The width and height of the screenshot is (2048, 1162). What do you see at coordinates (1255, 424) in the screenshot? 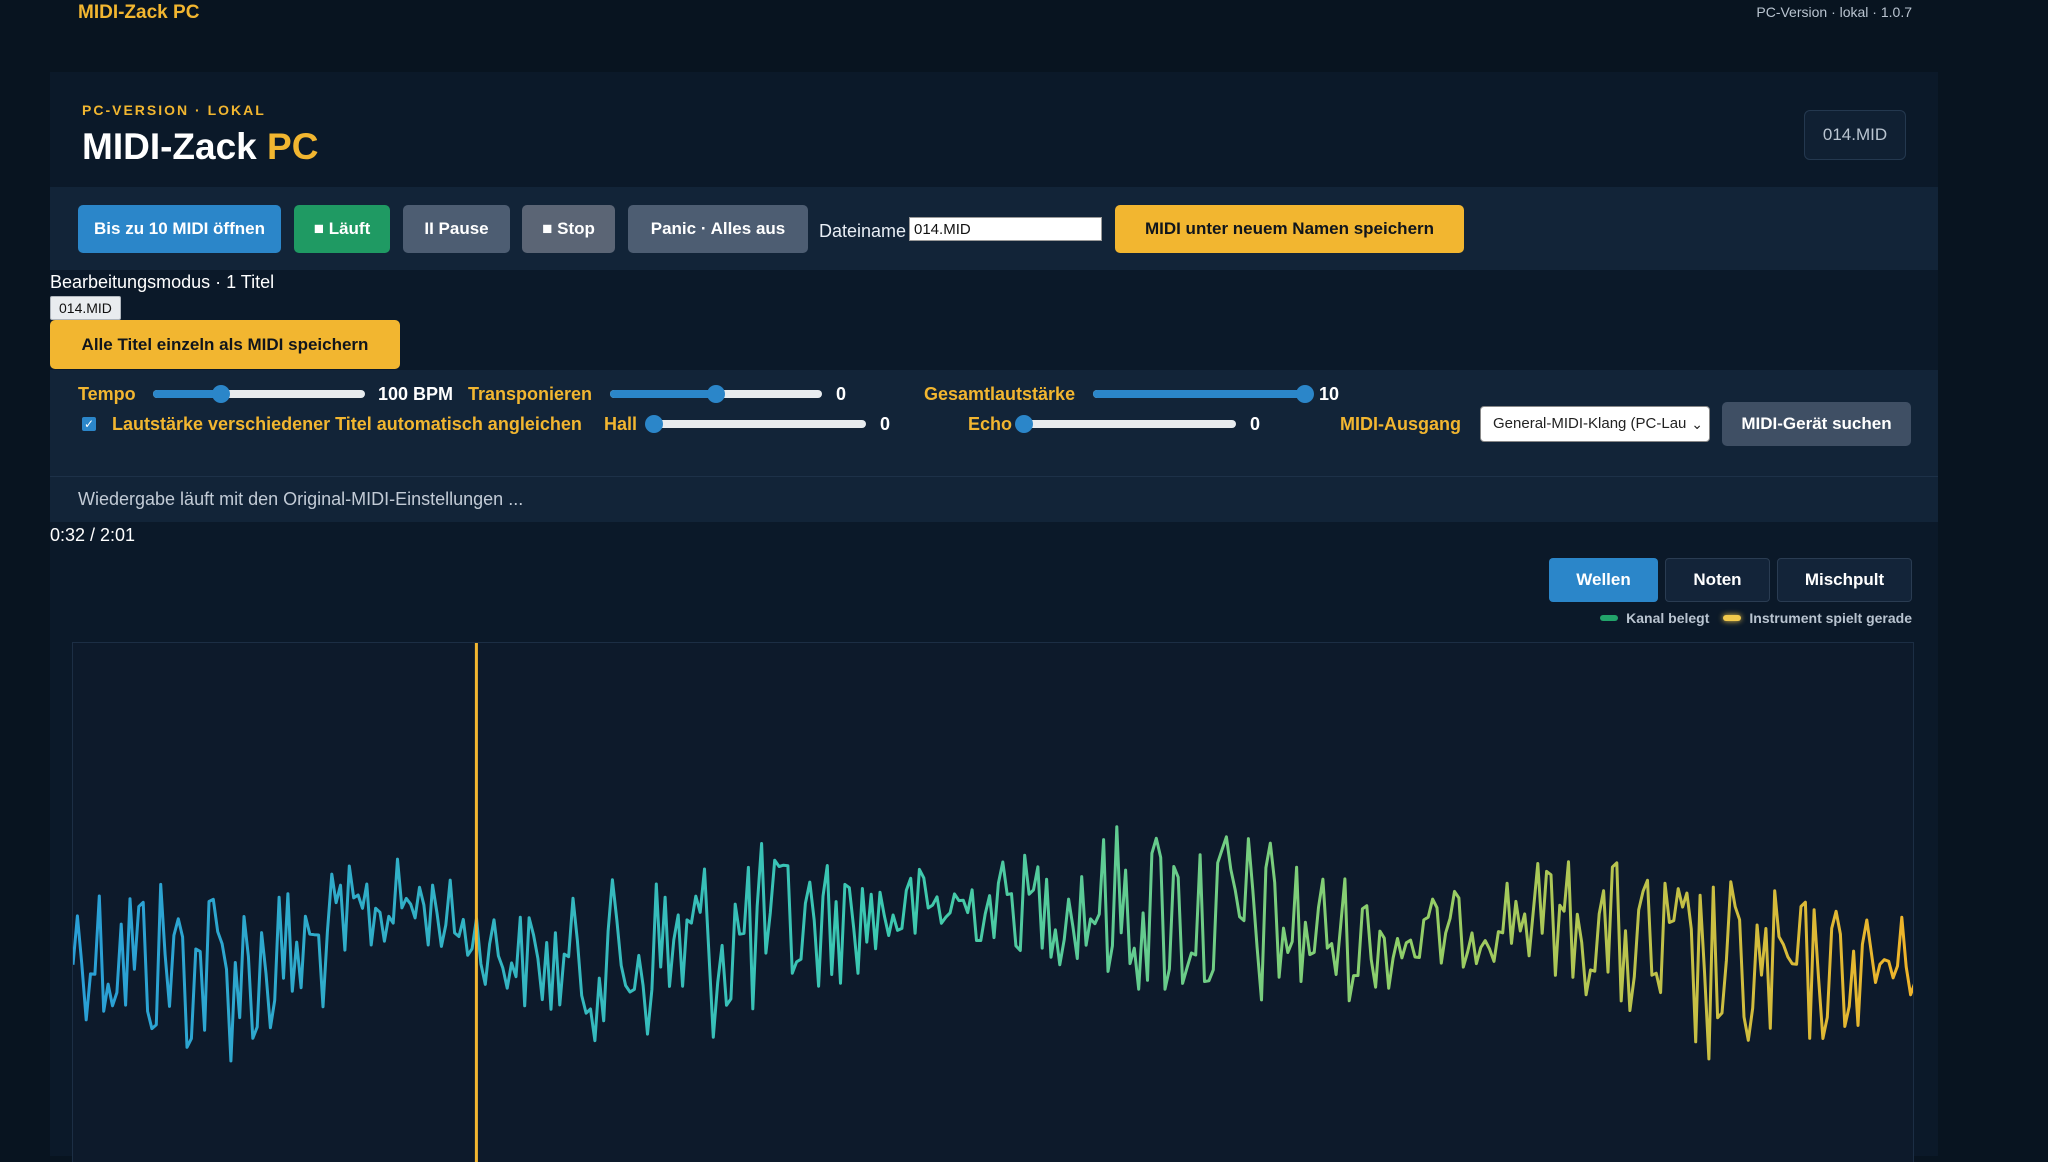
I see `echo-value: 0` at bounding box center [1255, 424].